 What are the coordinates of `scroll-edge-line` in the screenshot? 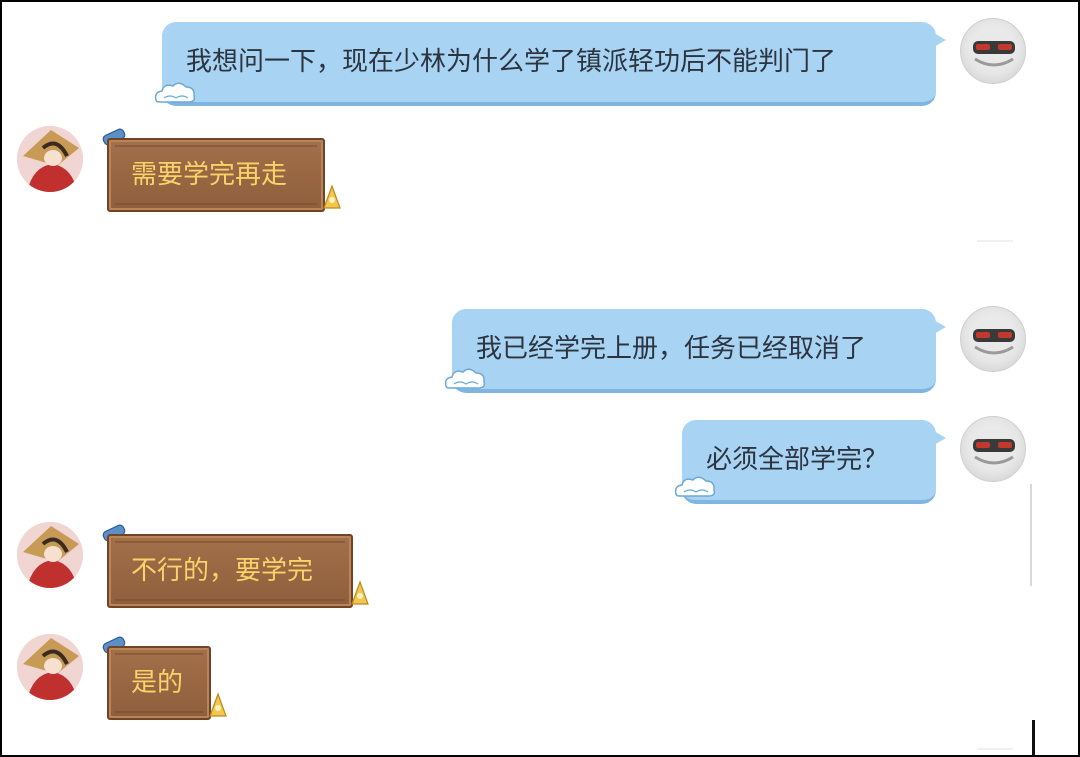 It's located at (1031, 535).